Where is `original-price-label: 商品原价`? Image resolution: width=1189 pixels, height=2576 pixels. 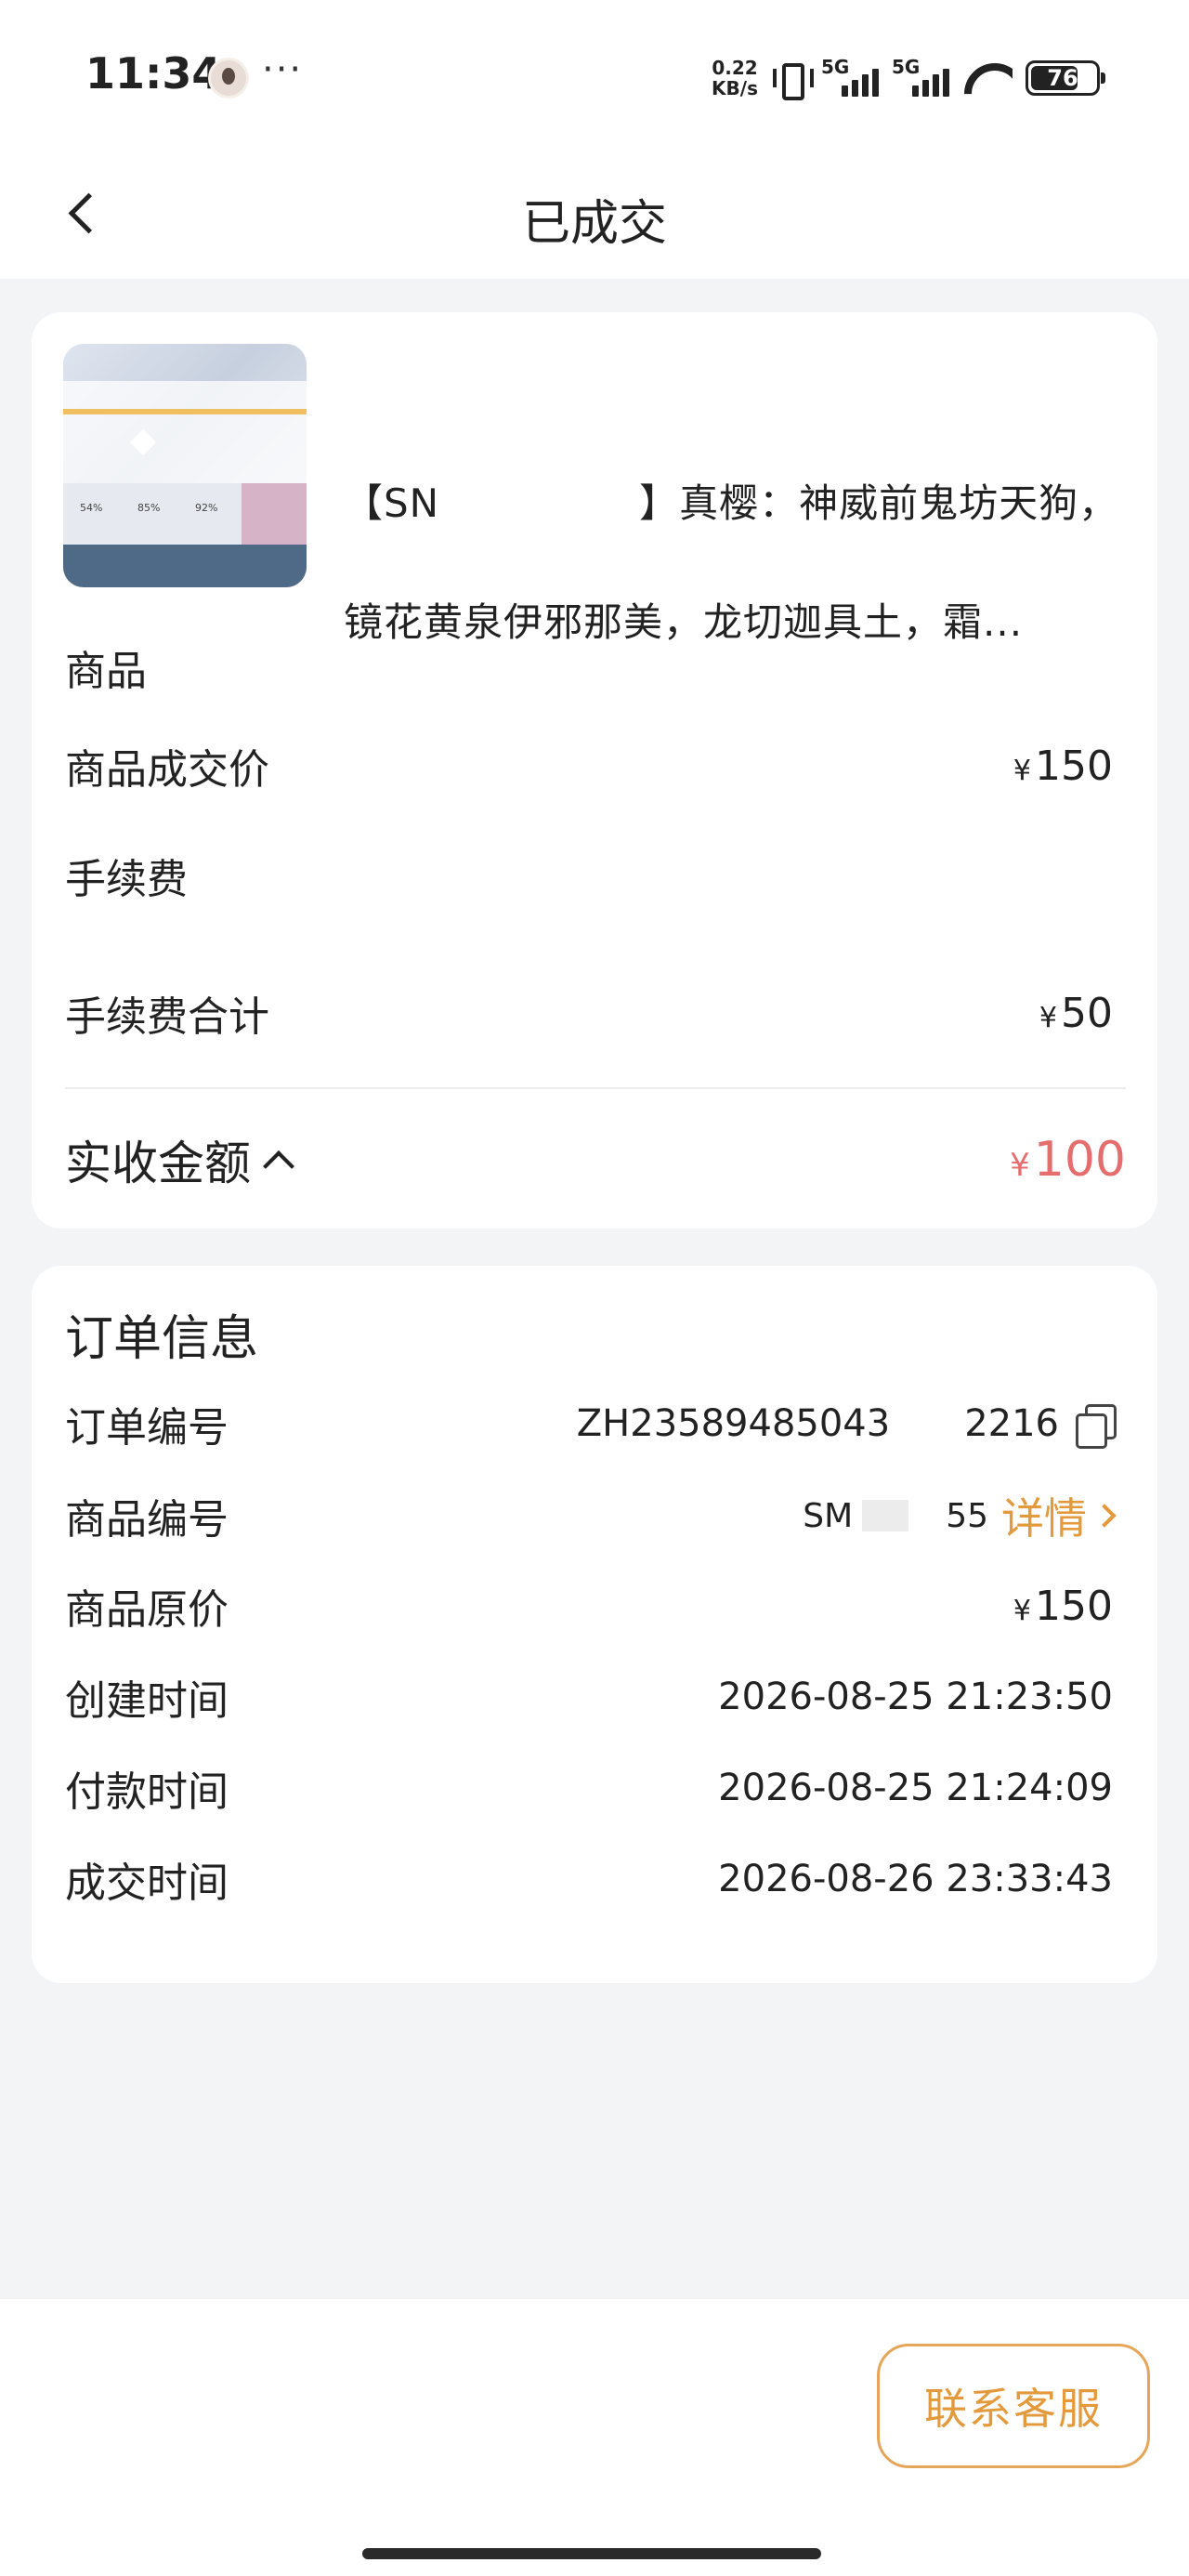 original-price-label: 商品原价 is located at coordinates (147, 1610).